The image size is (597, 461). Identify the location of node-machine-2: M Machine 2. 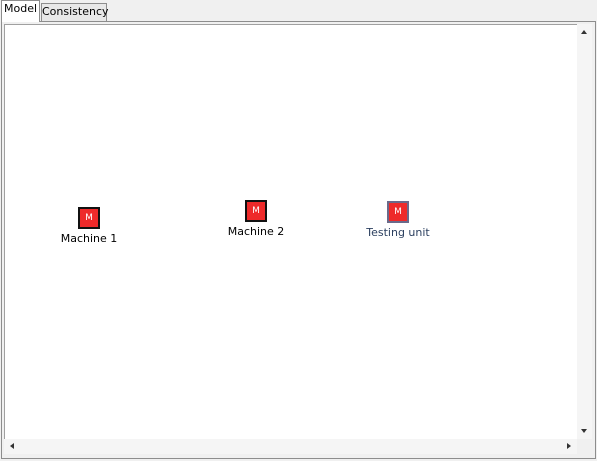
(256, 219).